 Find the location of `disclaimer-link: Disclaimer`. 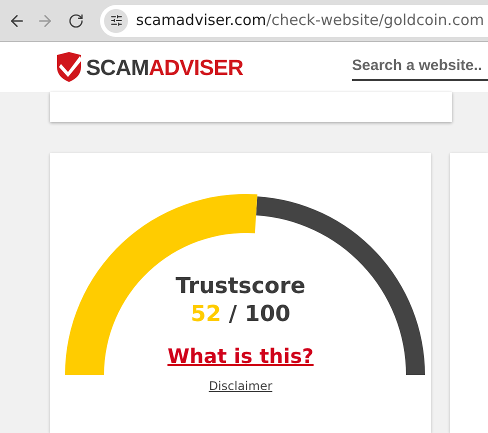

disclaimer-link: Disclaimer is located at coordinates (240, 386).